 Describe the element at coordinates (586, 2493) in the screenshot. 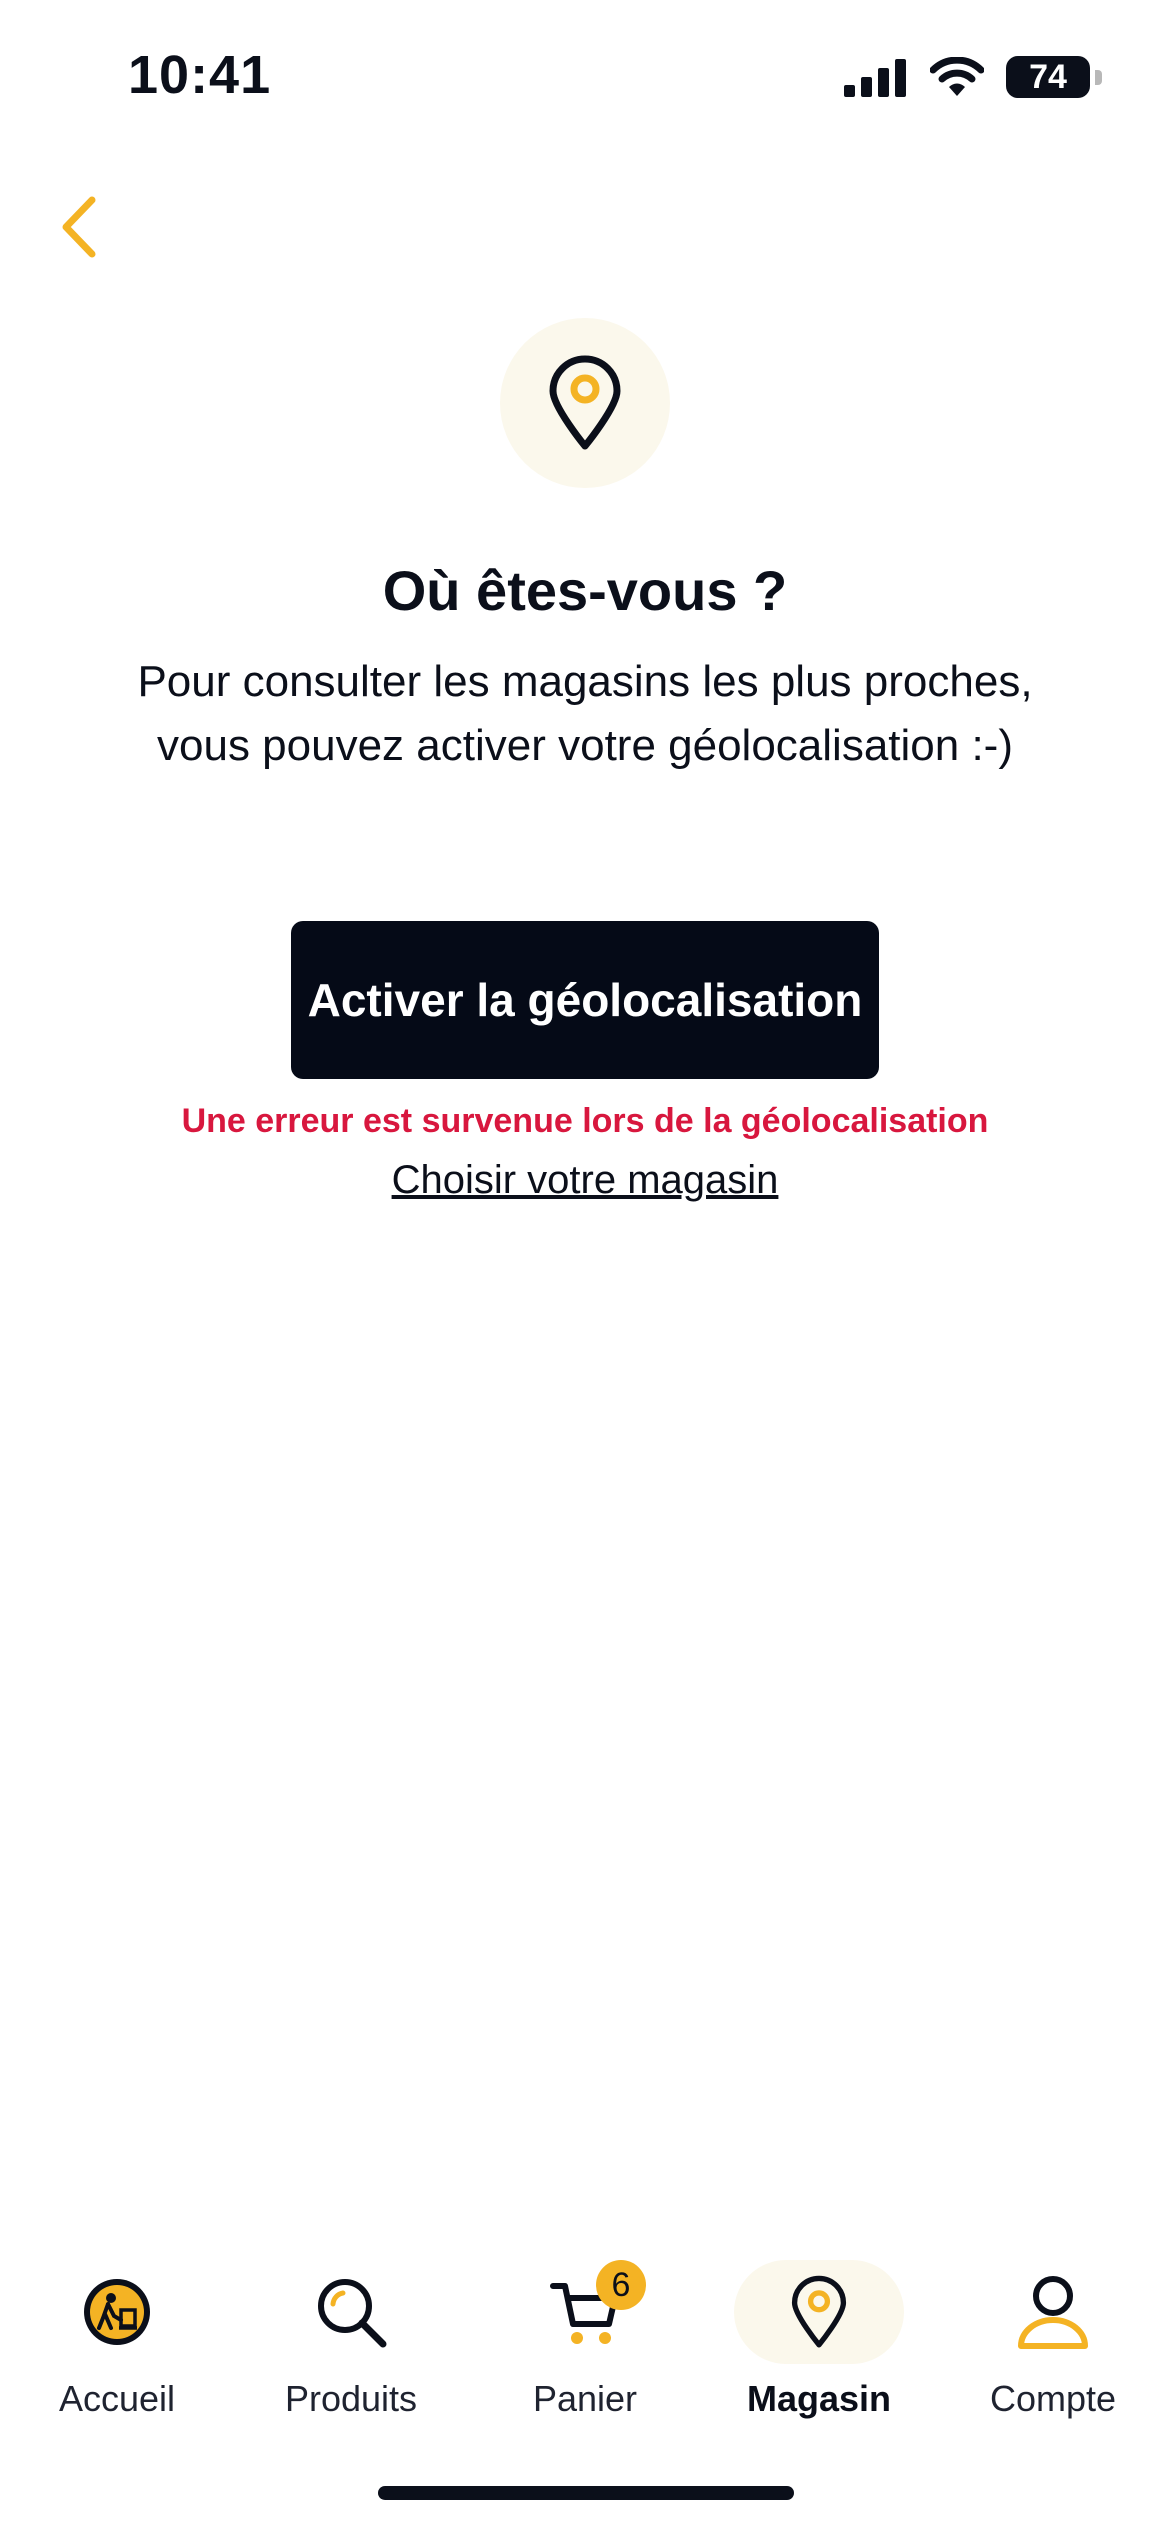

I see `home-indicator` at that location.